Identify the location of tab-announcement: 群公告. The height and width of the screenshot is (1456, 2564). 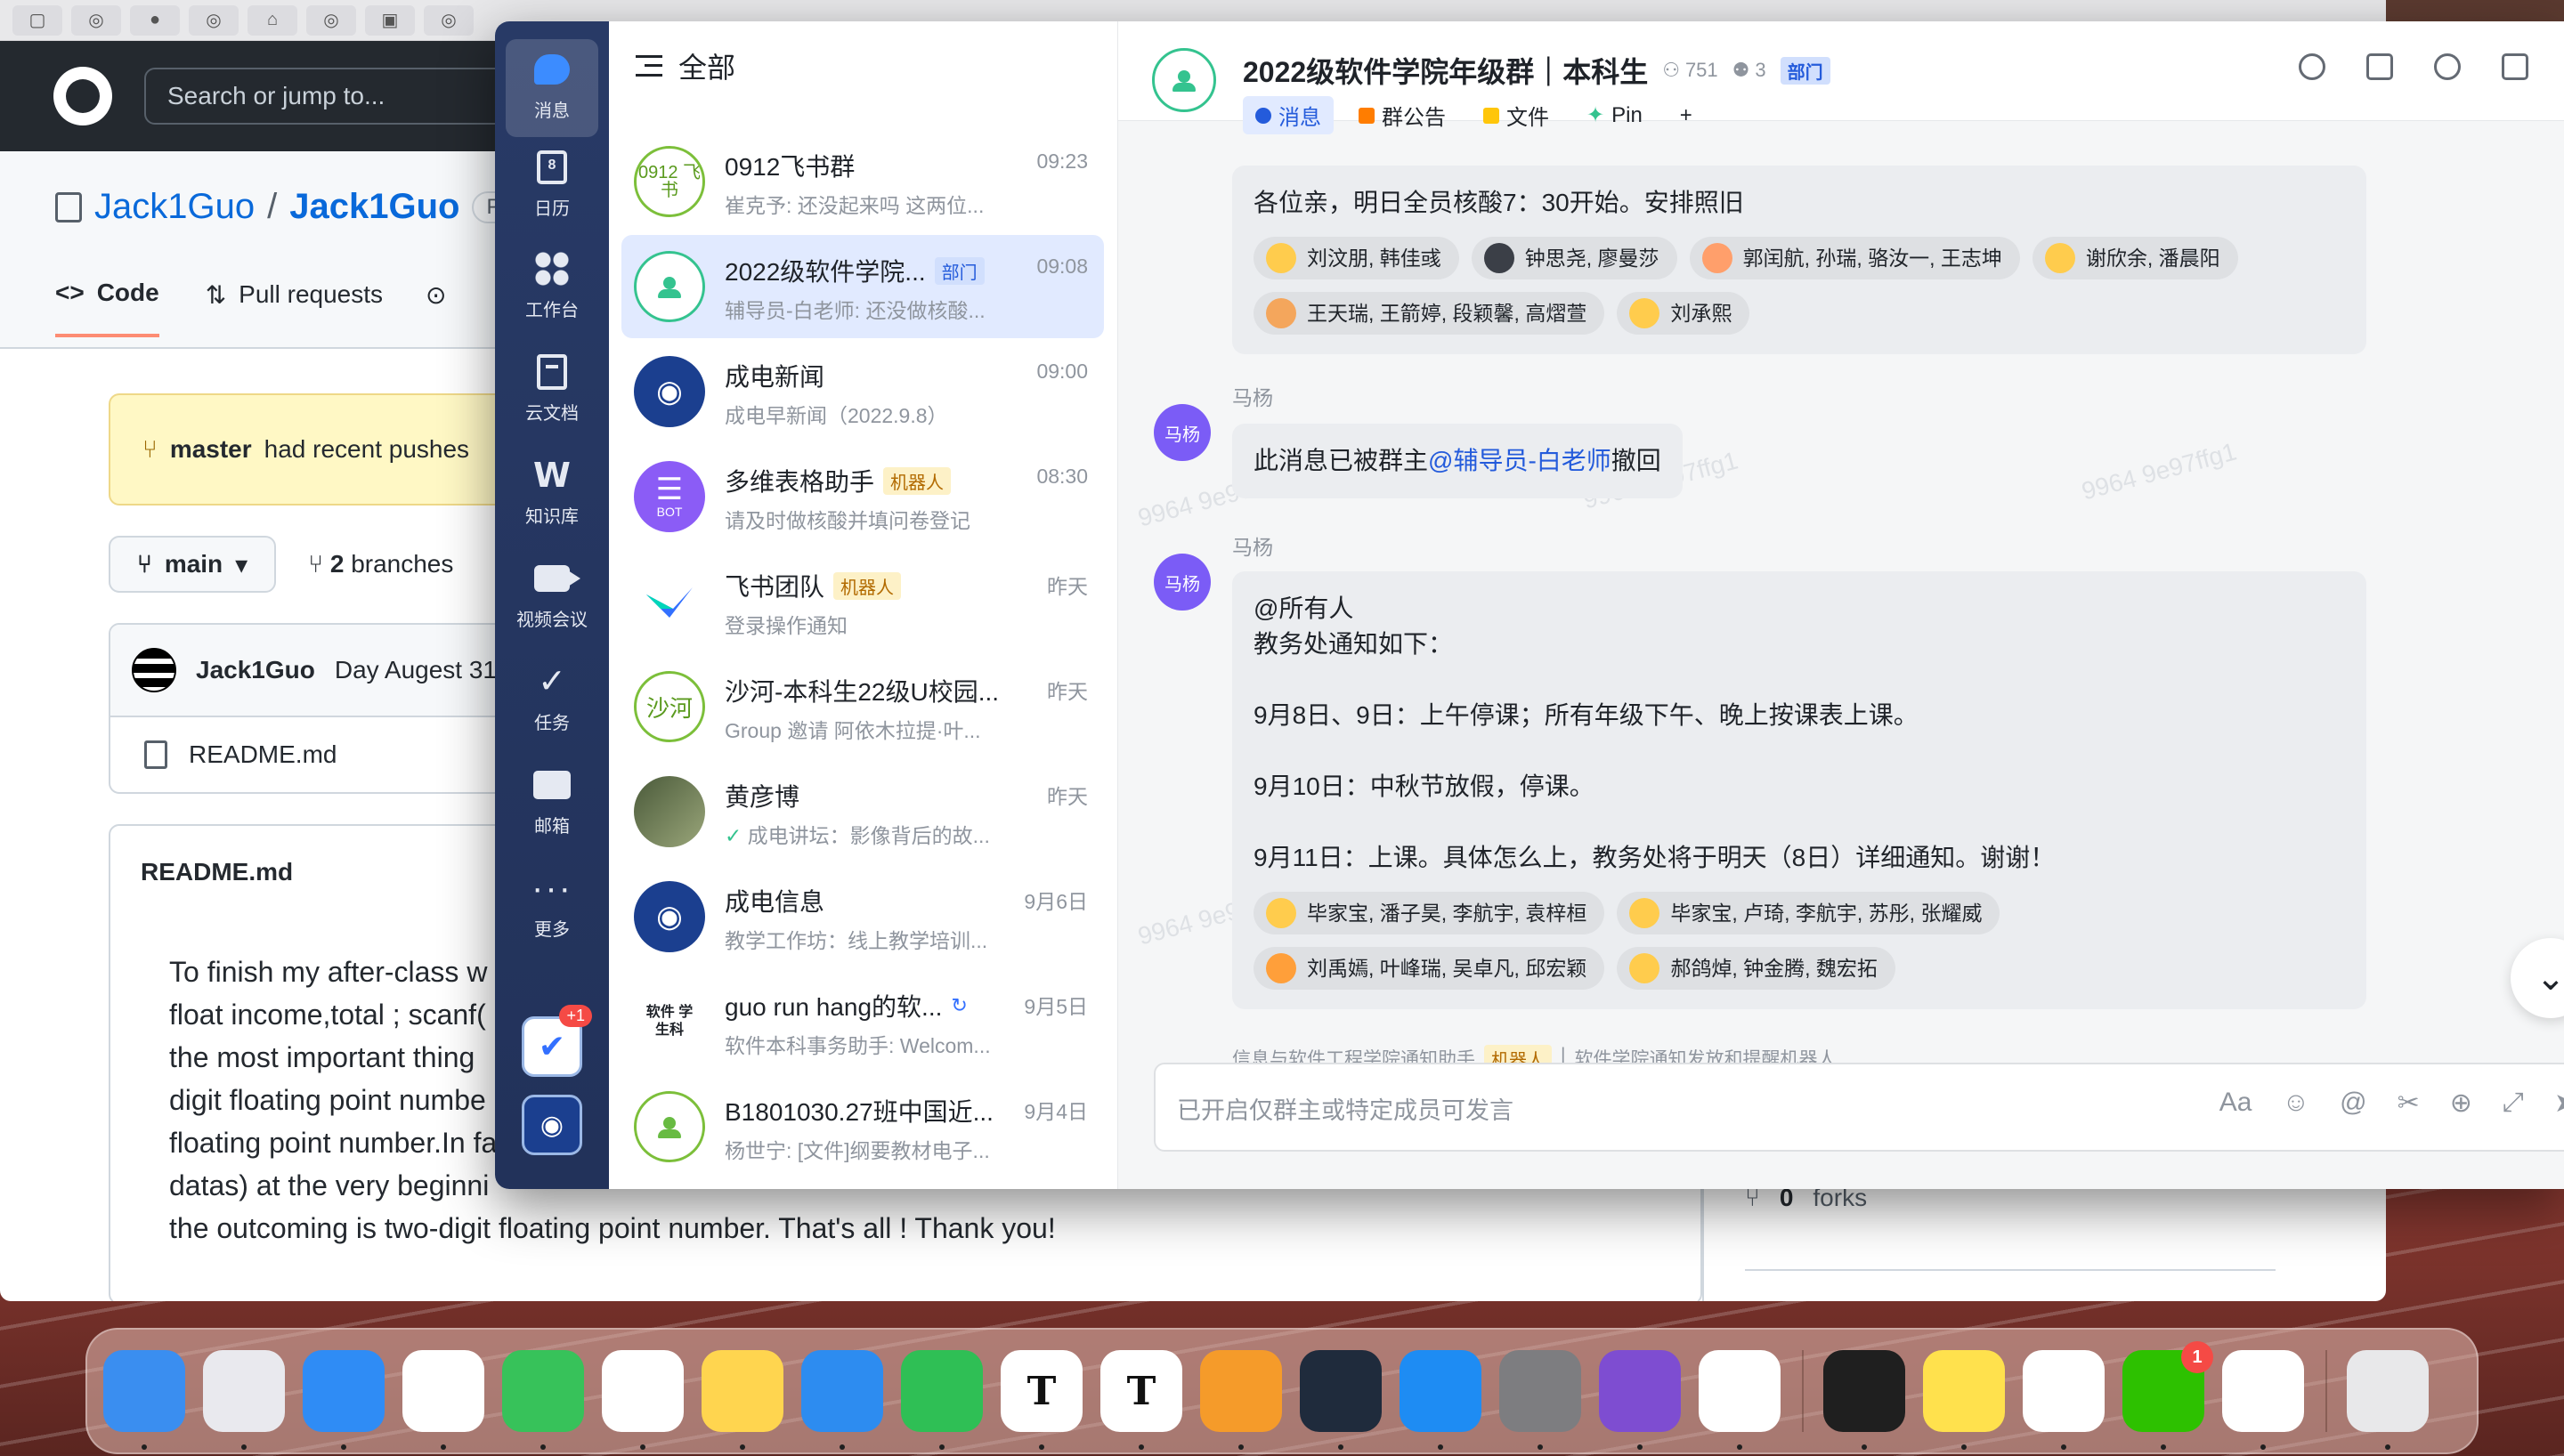
(1402, 115).